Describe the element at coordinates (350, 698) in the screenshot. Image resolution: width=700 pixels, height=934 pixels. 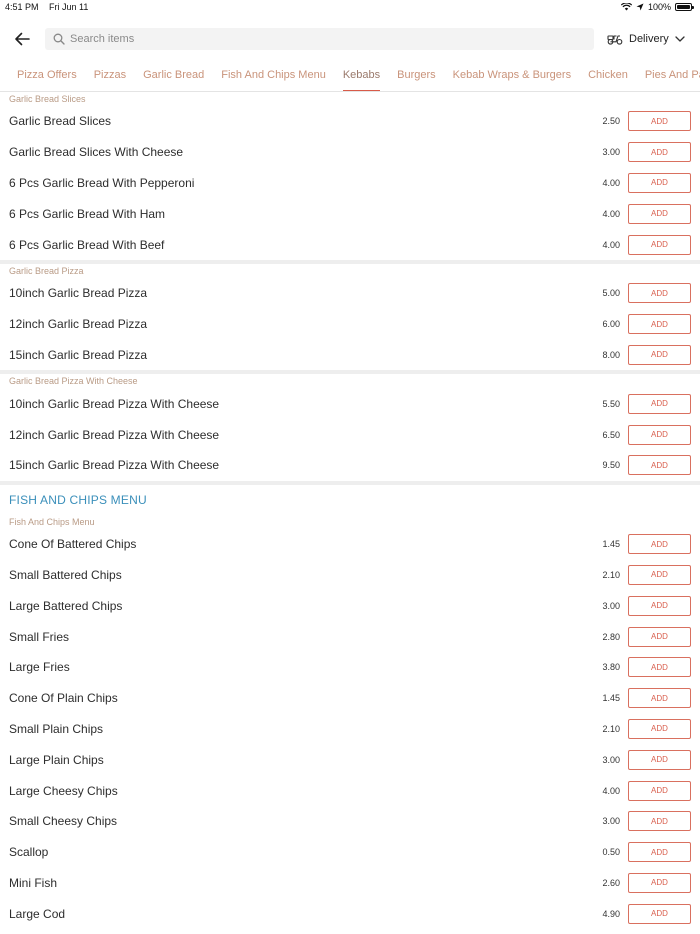
I see `menu-item: Cone Of Plain Chips 1.45 ADD` at that location.